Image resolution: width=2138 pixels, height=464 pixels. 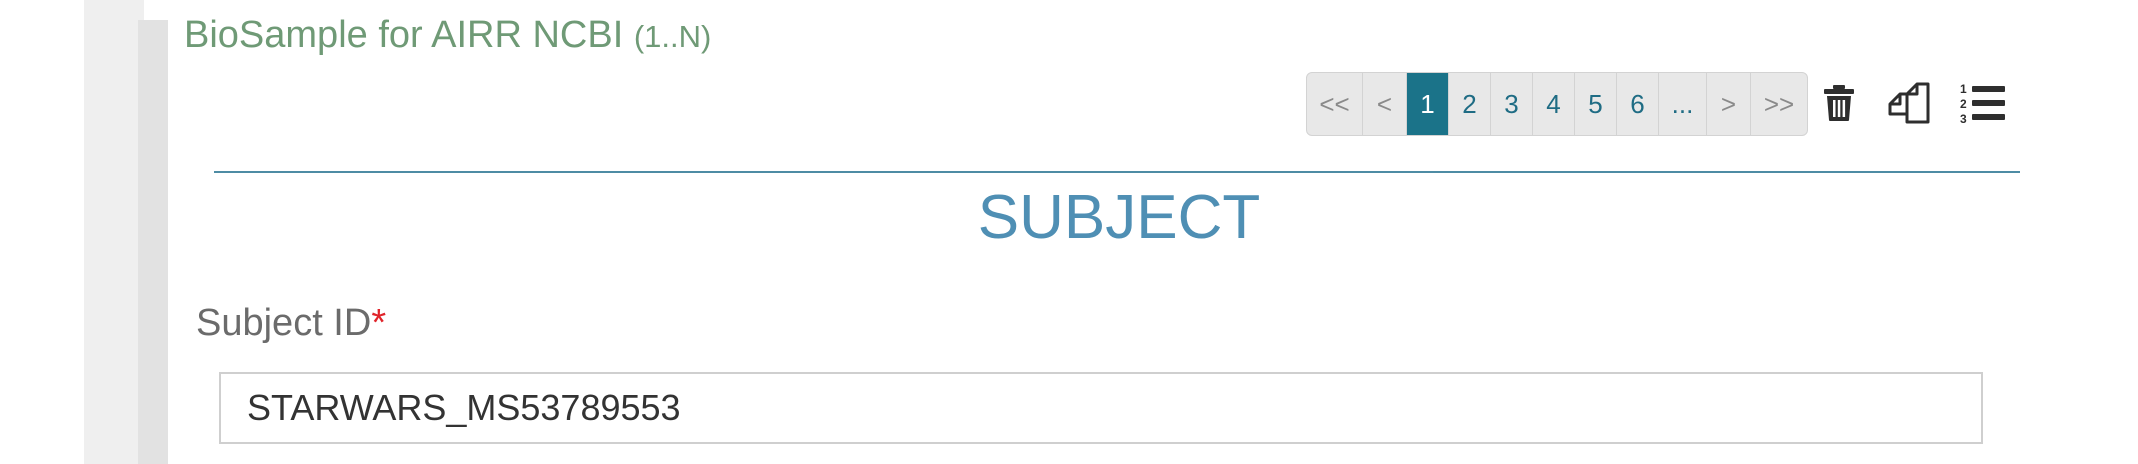 I want to click on cardinality-label: (1..N), so click(x=672, y=36).